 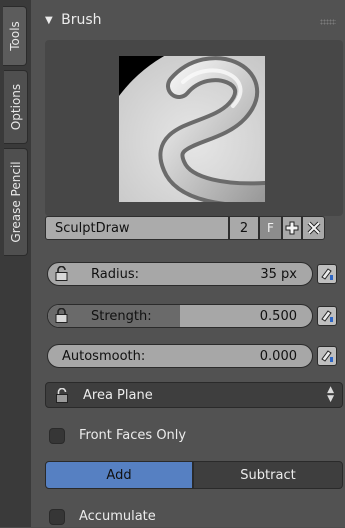 I want to click on tab-column: Tools Options Grease Pencil, so click(x=15, y=263).